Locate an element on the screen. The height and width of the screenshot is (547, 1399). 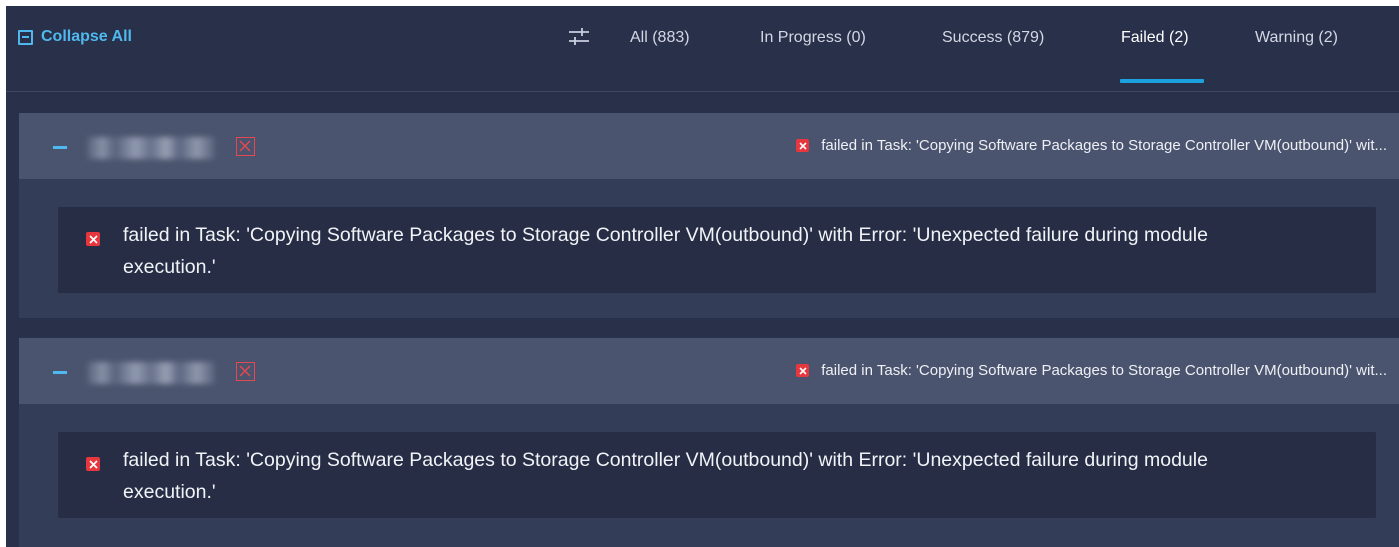
tab-in-progress: In Progress (0) is located at coordinates (813, 38).